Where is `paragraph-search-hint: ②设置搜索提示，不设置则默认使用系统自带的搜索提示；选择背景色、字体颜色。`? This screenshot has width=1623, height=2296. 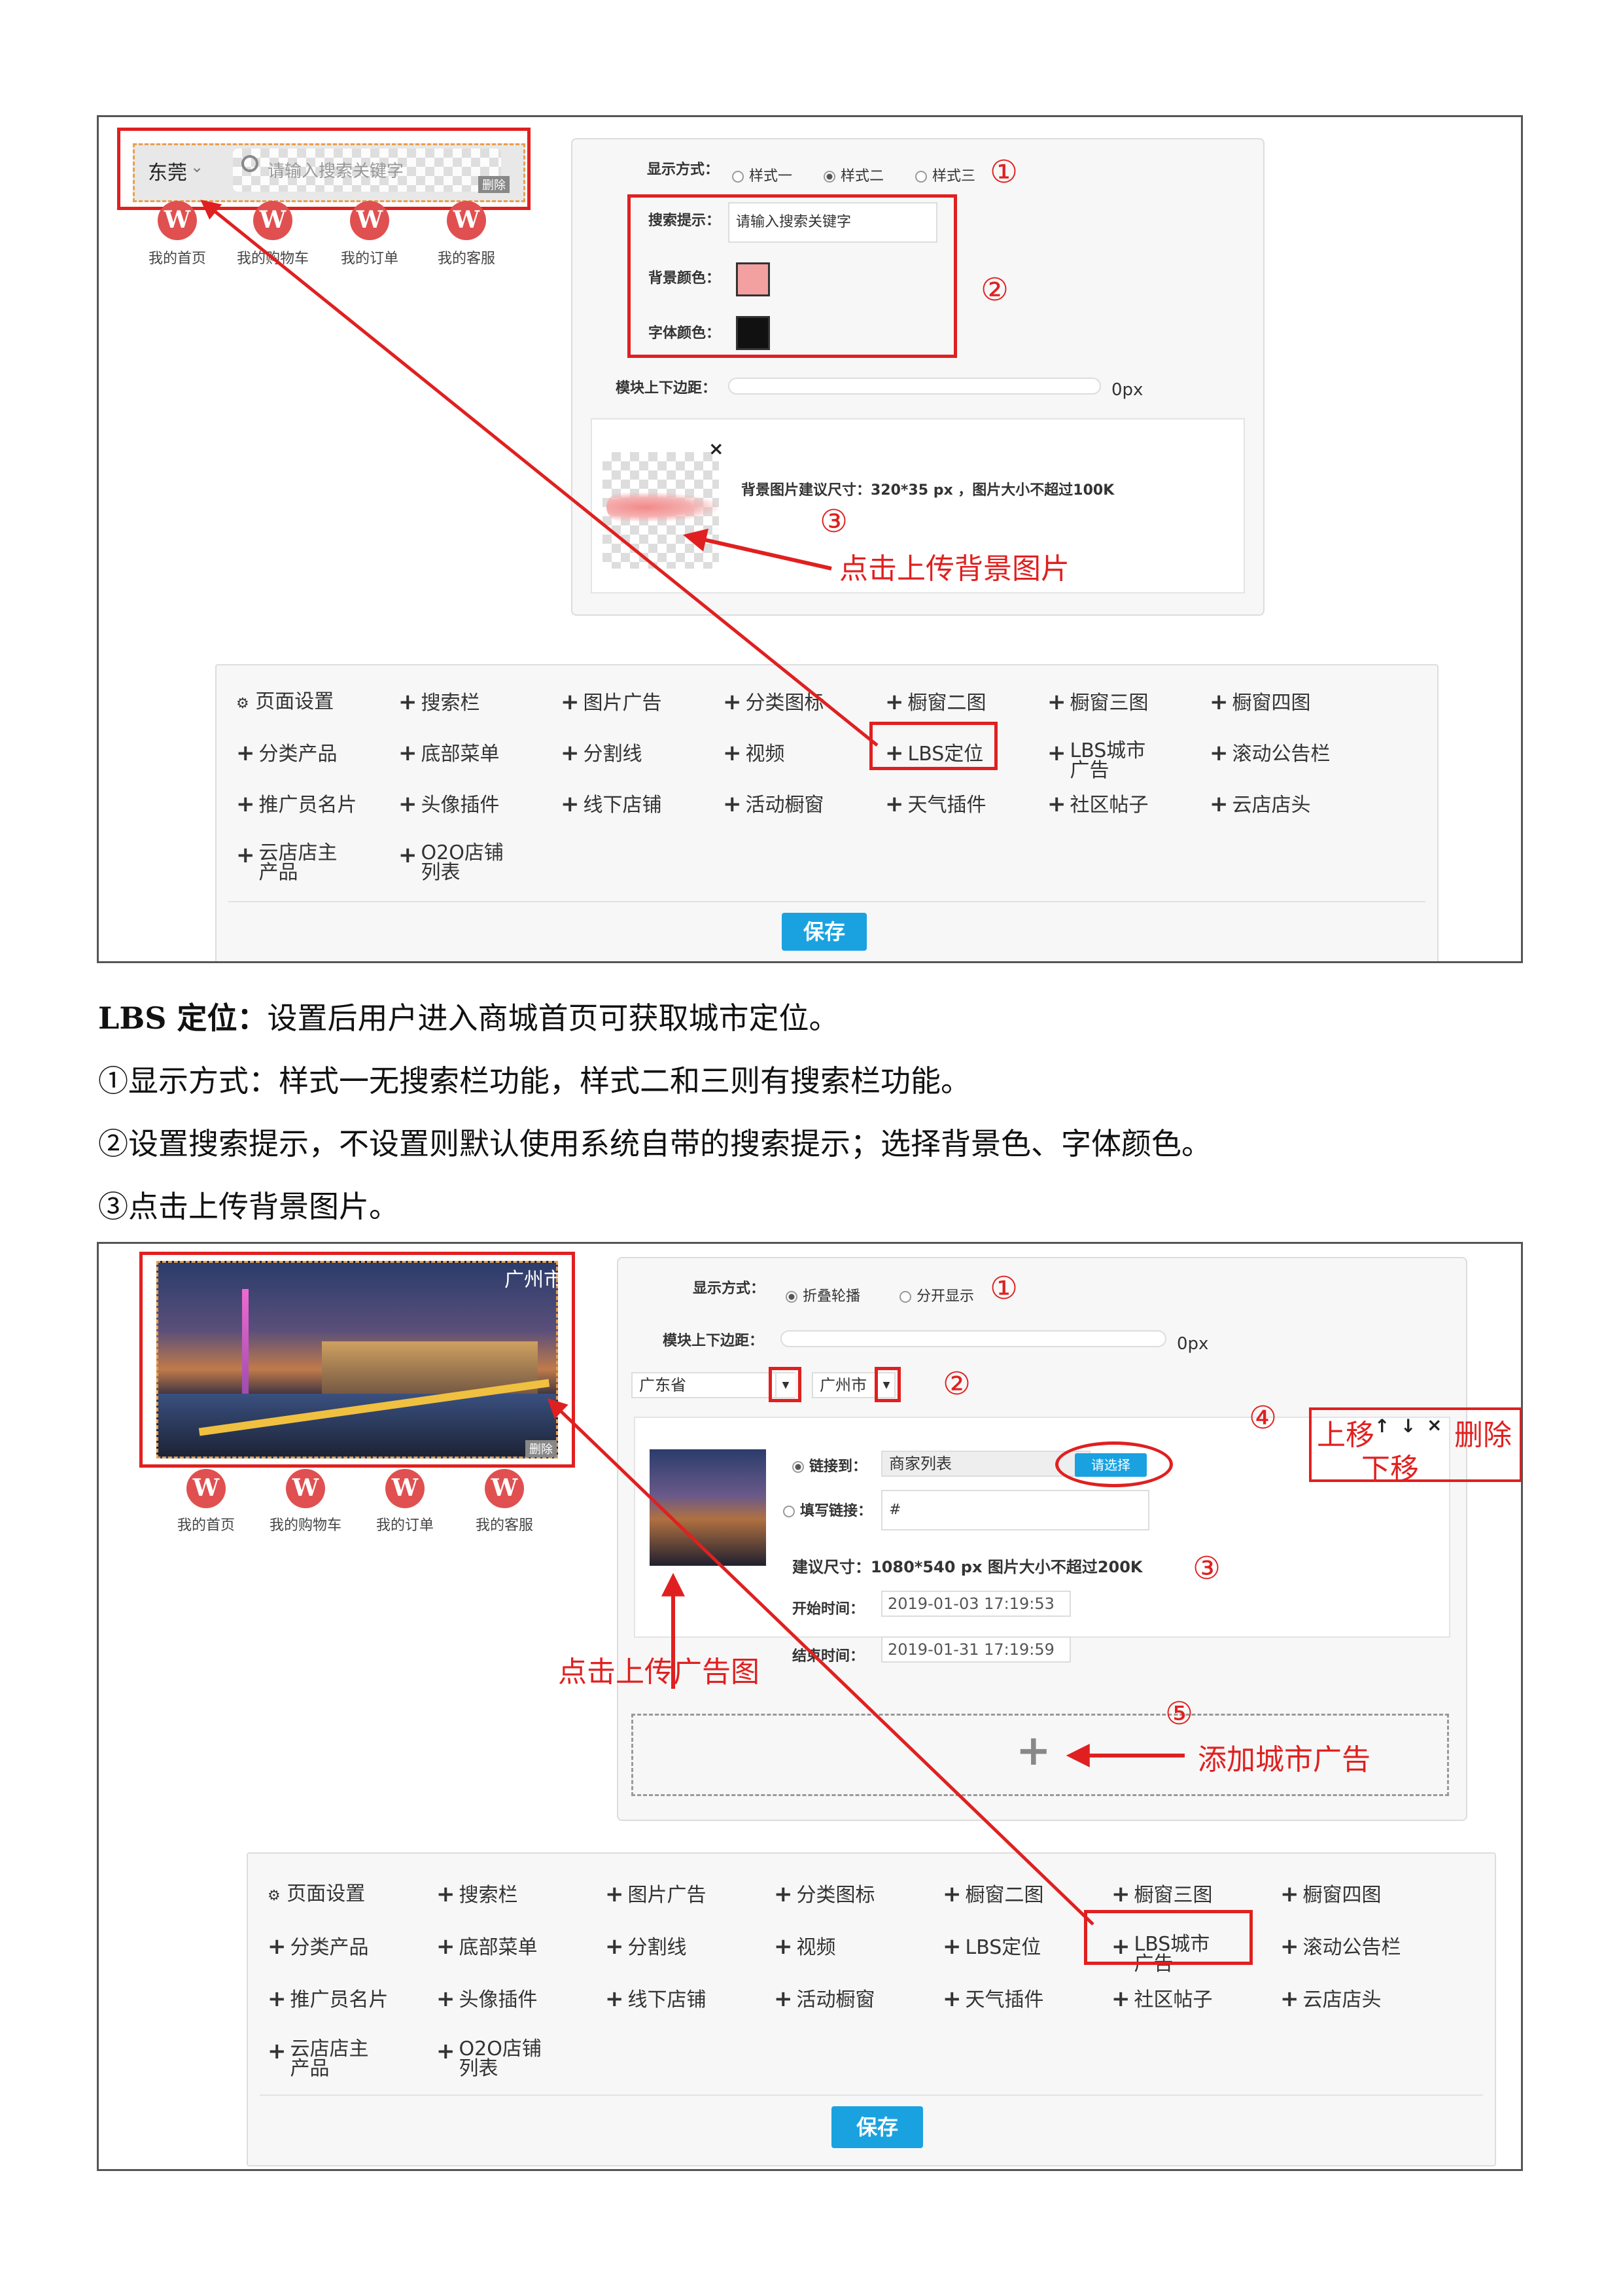 paragraph-search-hint: ②设置搜索提示，不设置则默认使用系统自带的搜索提示；选择背景色、字体颜色。 is located at coordinates (655, 1143).